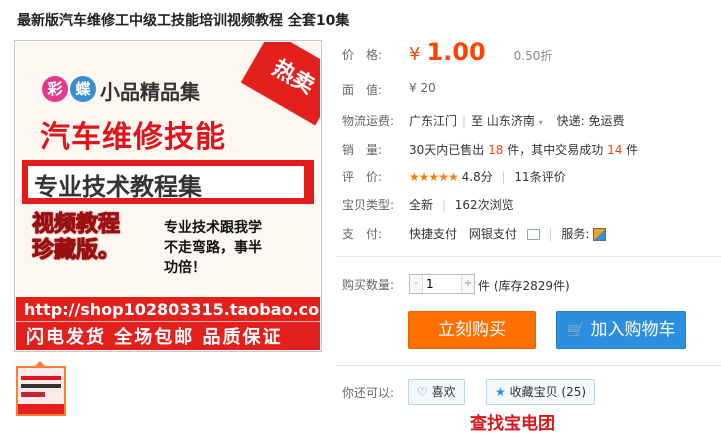 This screenshot has height=437, width=721. I want to click on poster-slogan-2: 不走弯路，事半, so click(213, 248).